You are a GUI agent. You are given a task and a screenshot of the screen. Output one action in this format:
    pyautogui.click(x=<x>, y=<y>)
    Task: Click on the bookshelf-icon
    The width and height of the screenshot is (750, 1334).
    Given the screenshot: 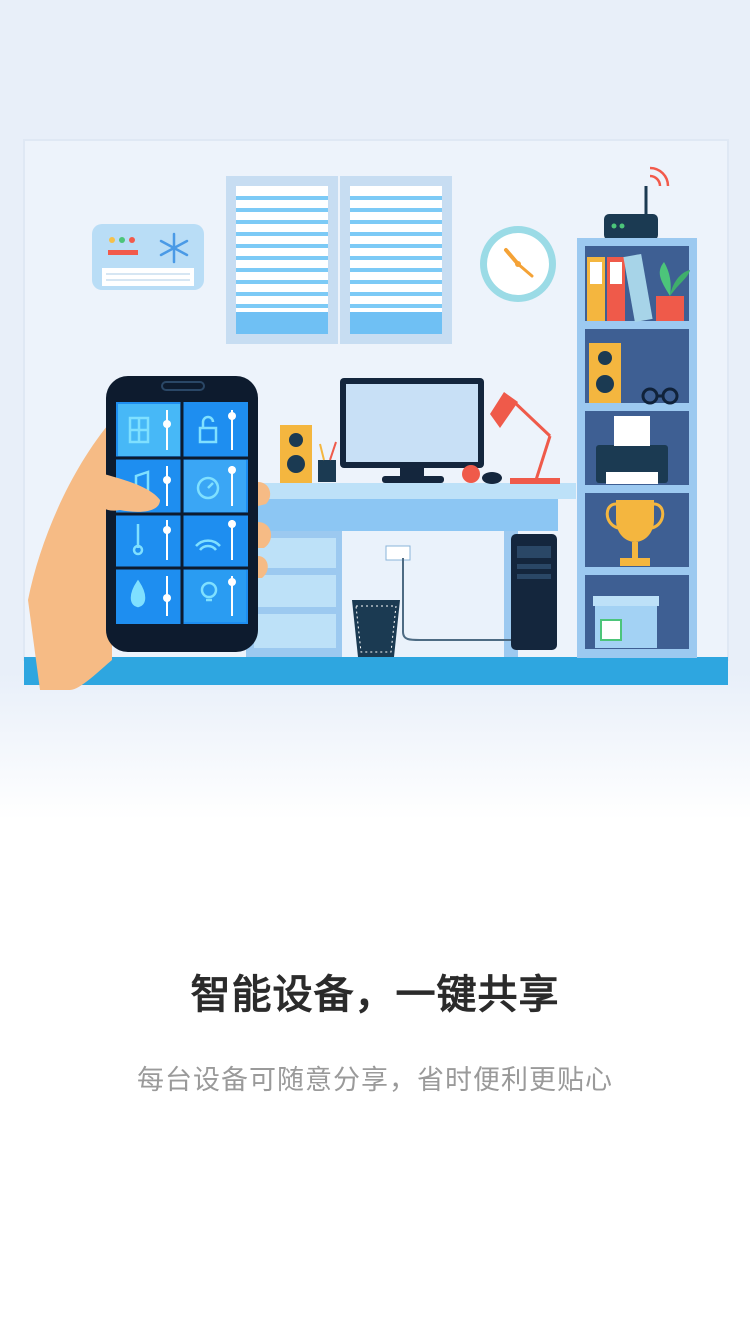 What is the action you would take?
    pyautogui.click(x=637, y=448)
    